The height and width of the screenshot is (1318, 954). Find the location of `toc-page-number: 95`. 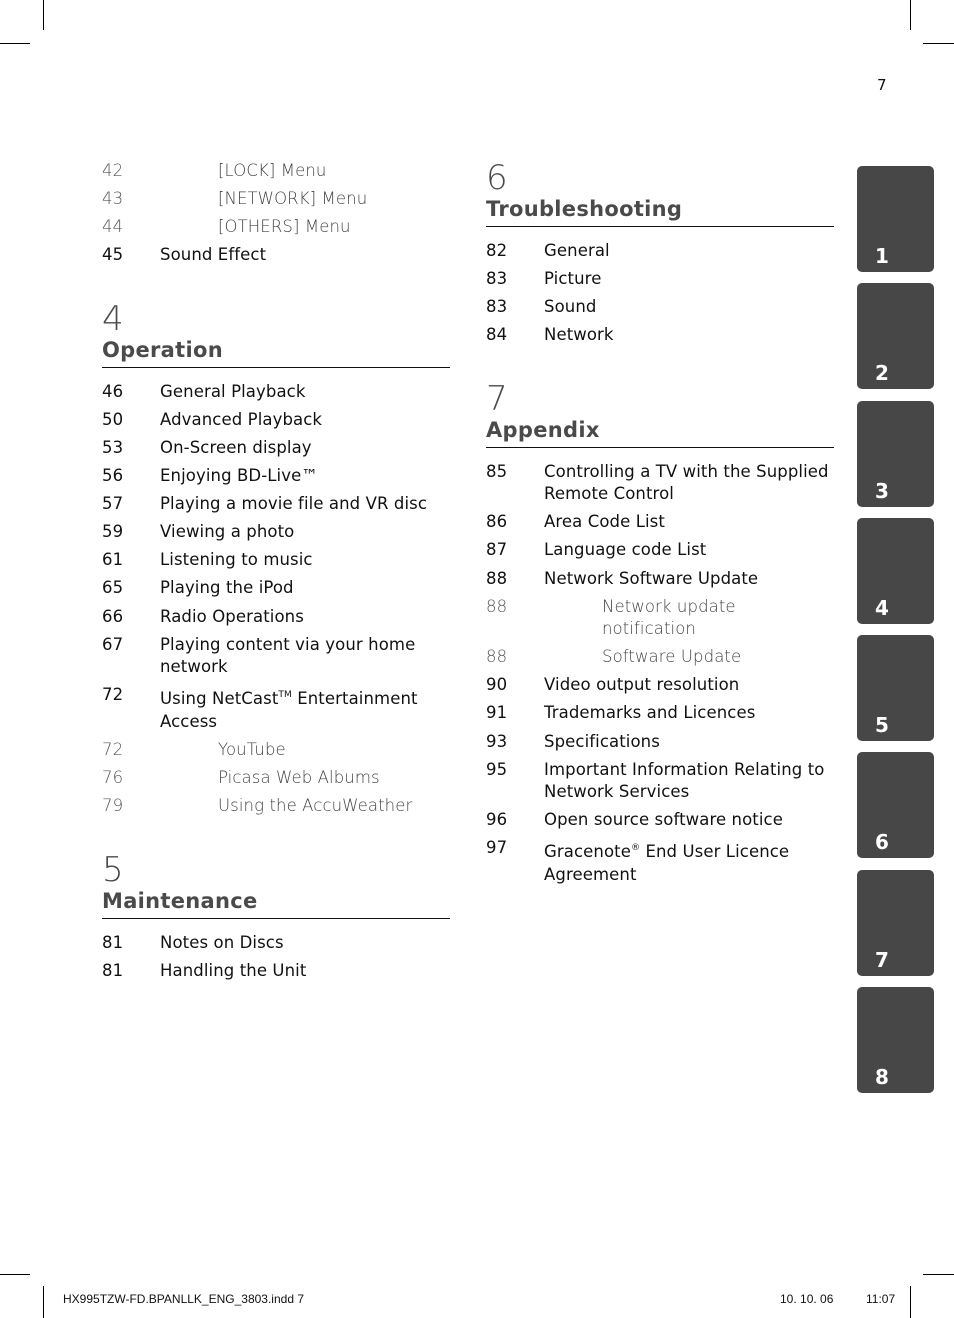

toc-page-number: 95 is located at coordinates (497, 769).